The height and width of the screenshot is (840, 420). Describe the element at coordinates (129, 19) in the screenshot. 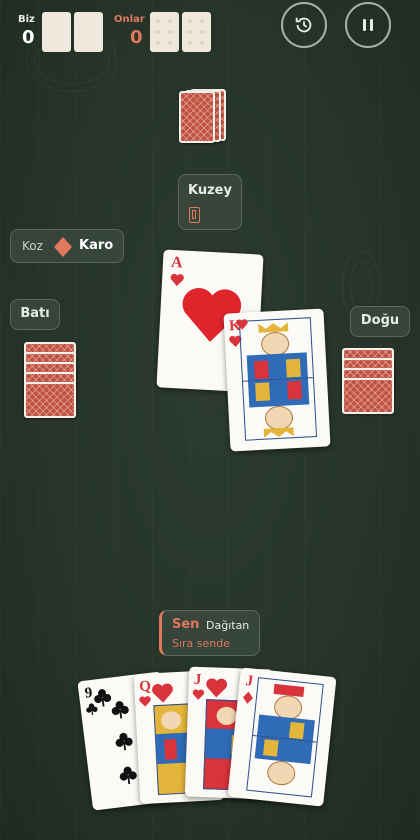

I see `score-them-label: Onlar` at that location.